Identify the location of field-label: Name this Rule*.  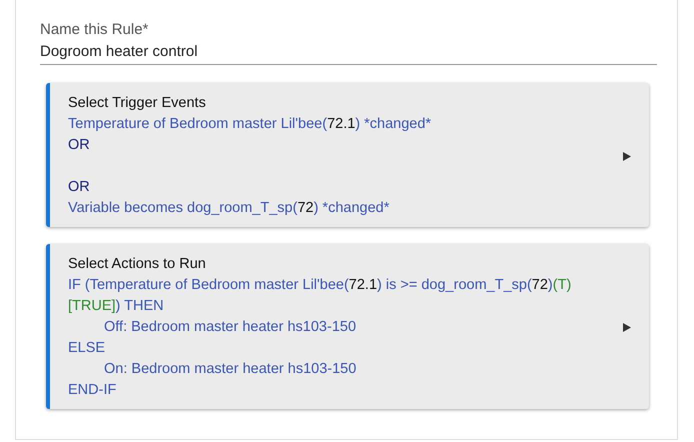
(94, 30).